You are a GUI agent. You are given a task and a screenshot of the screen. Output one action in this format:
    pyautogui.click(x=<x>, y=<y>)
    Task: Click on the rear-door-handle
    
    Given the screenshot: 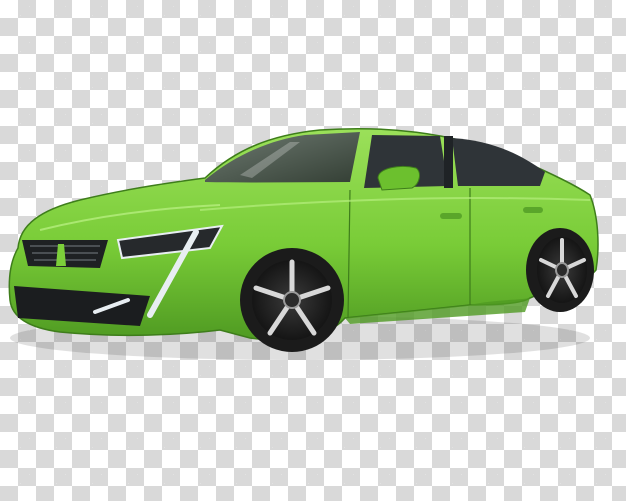 What is the action you would take?
    pyautogui.click(x=533, y=210)
    